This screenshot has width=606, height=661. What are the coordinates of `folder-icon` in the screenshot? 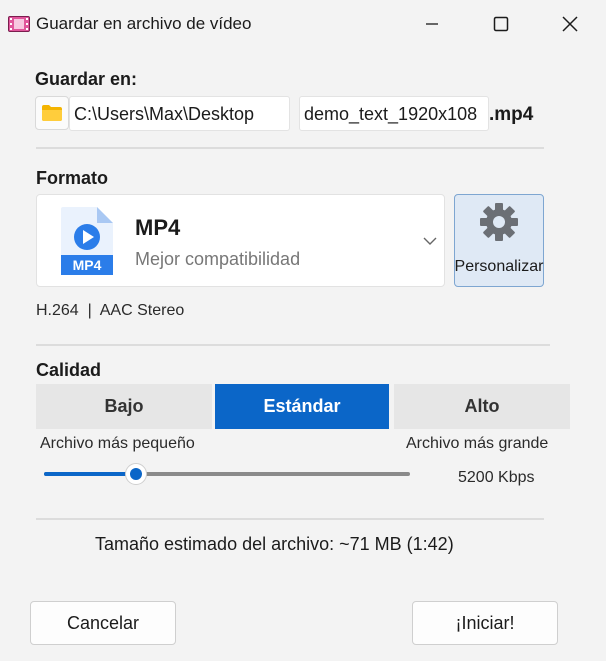 It's located at (52, 113).